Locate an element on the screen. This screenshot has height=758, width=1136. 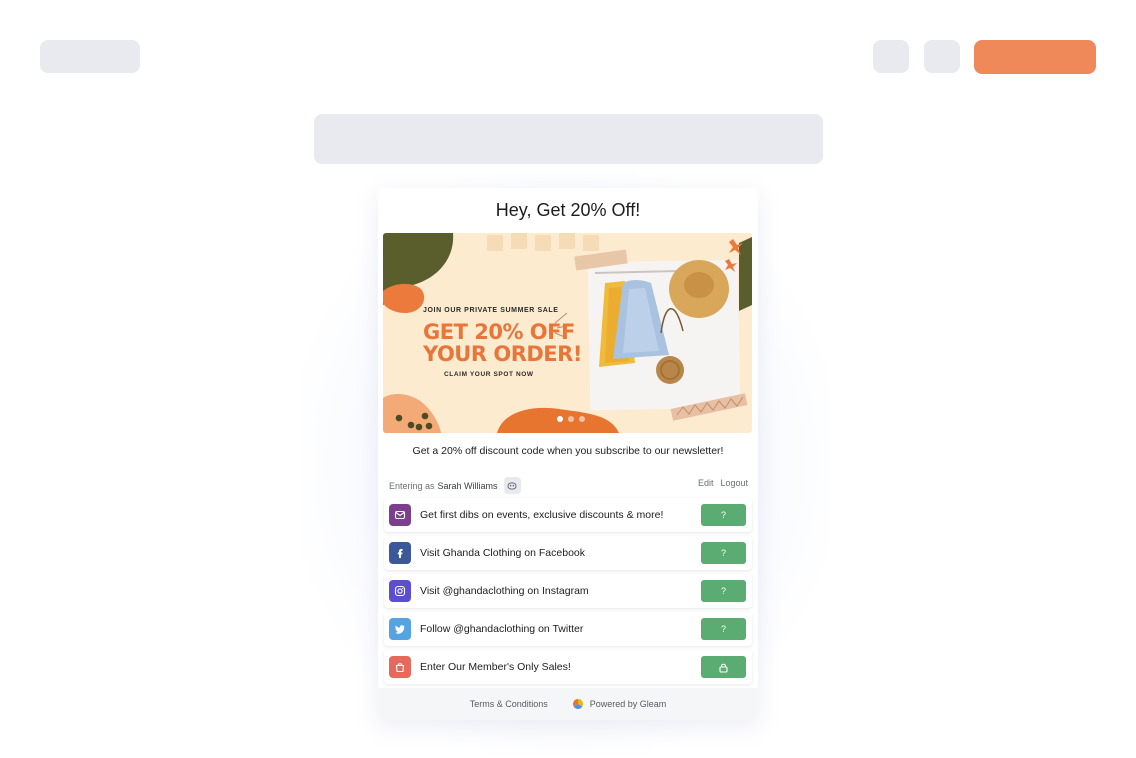
entry-label: Follow @ghandaclothing on Twitter is located at coordinates (502, 629).